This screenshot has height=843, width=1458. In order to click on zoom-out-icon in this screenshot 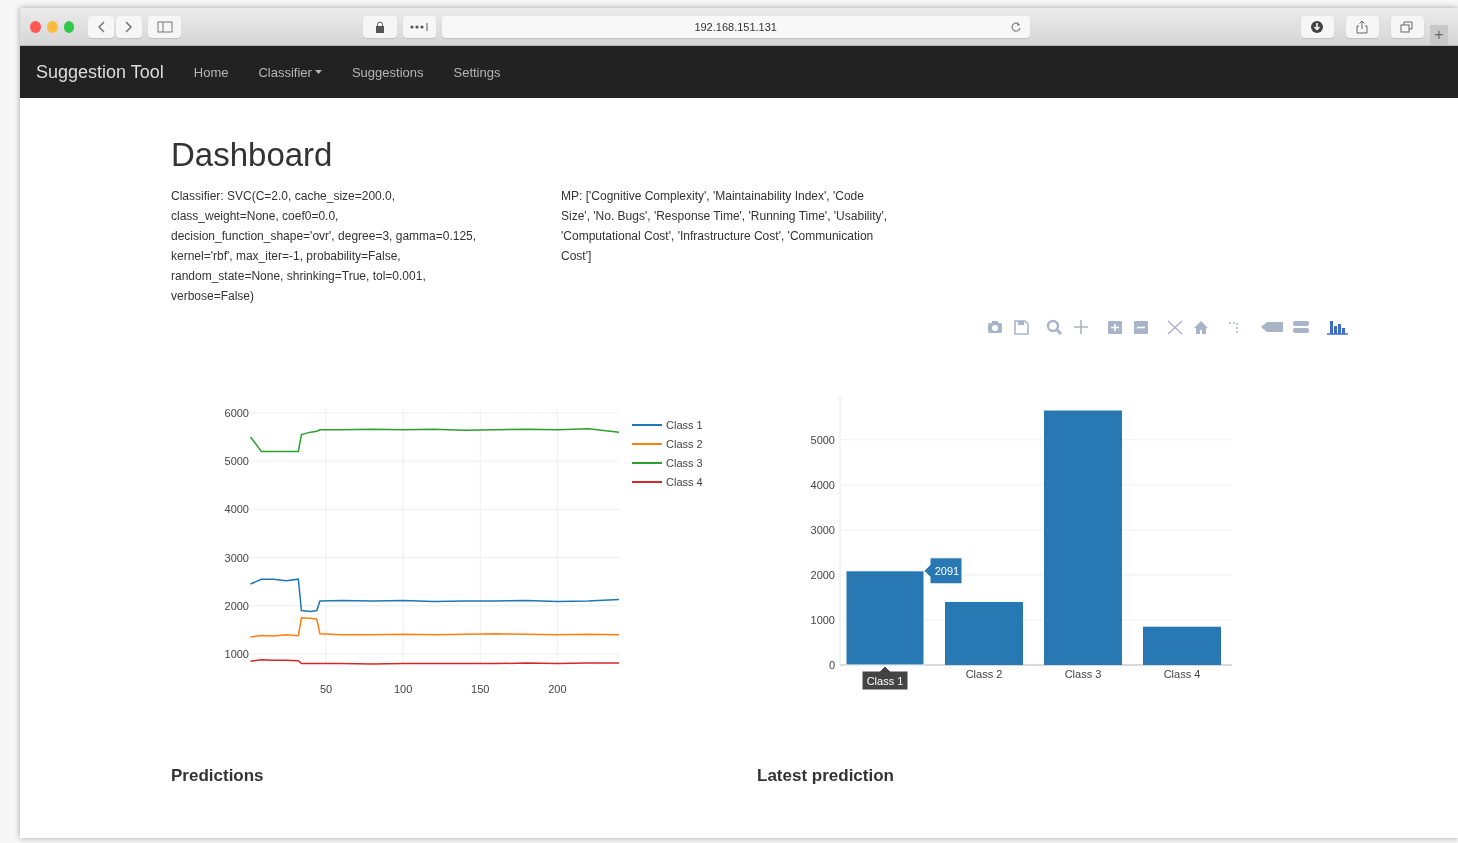, I will do `click(1141, 327)`.